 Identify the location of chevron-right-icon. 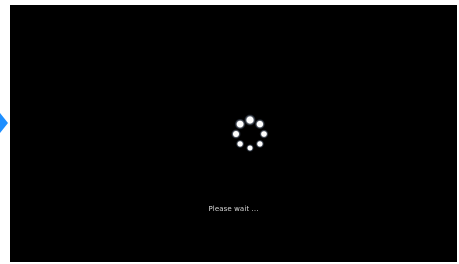
(4, 123).